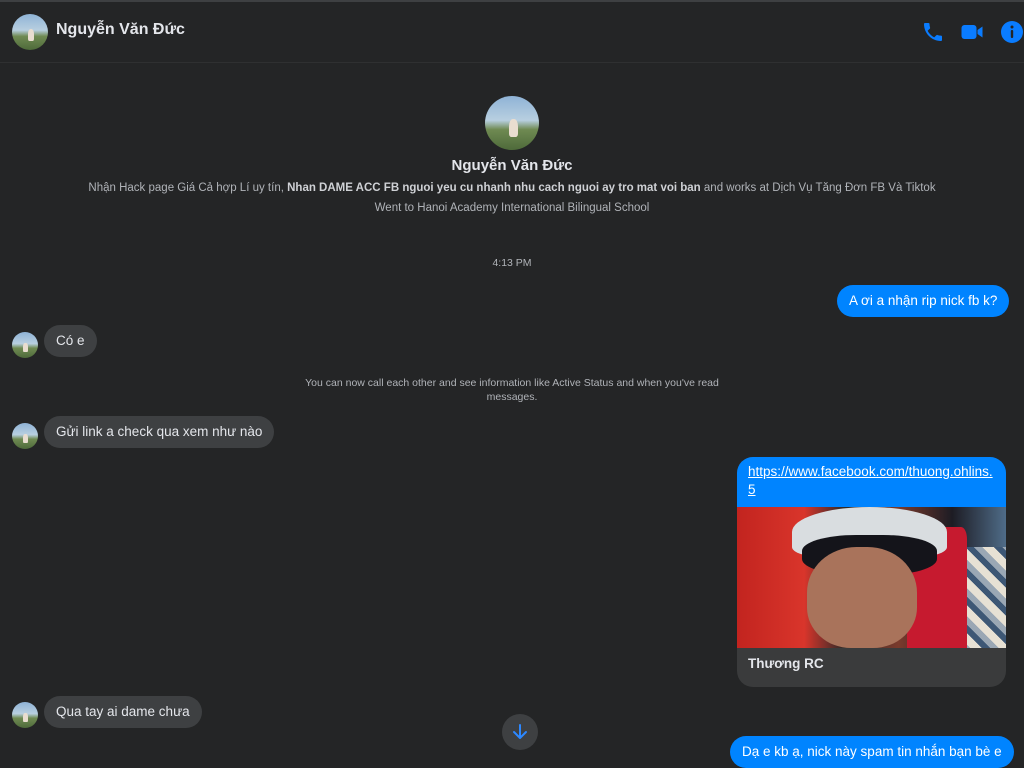 The height and width of the screenshot is (768, 1024). What do you see at coordinates (30, 32) in the screenshot?
I see `contact-avatar` at bounding box center [30, 32].